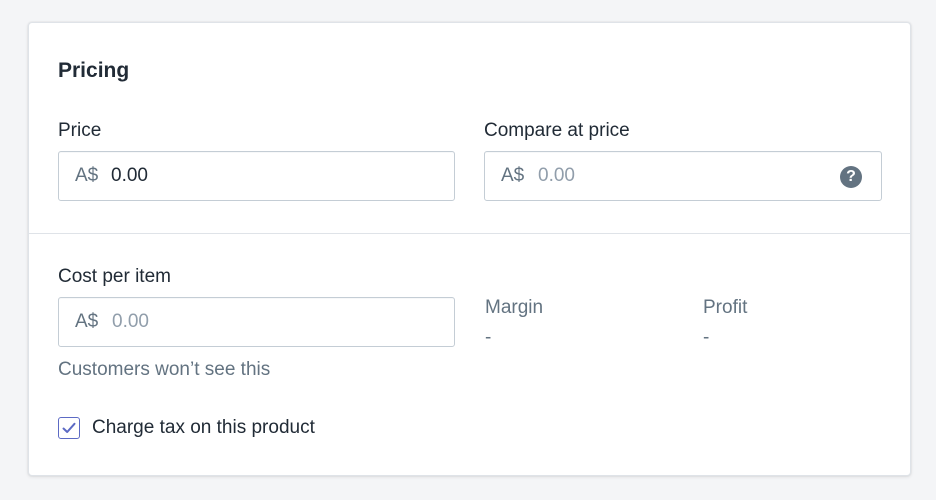 This screenshot has height=500, width=936. Describe the element at coordinates (203, 428) in the screenshot. I see `charge-tax-label: Charge tax on this product` at that location.